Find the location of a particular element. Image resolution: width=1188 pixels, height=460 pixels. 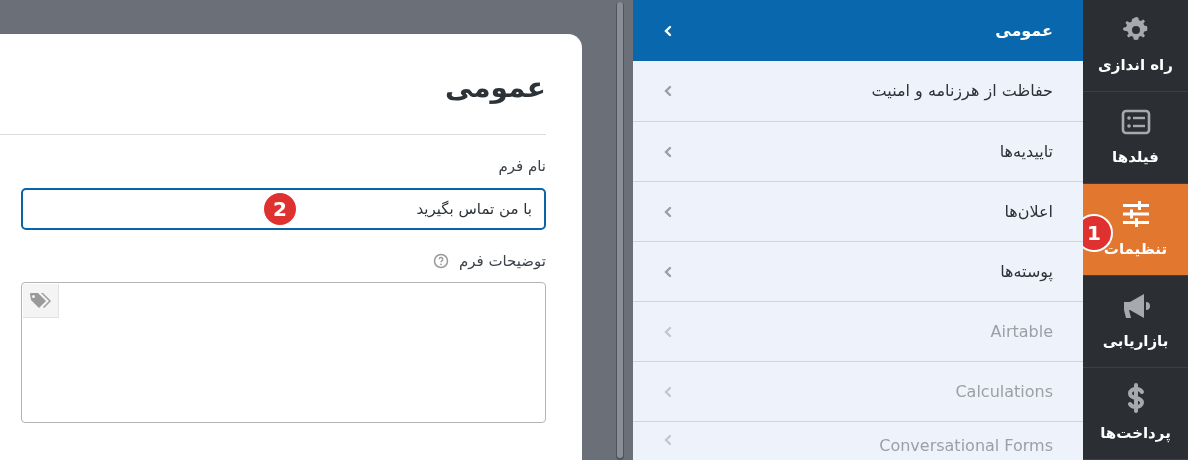

step-badge: 2 is located at coordinates (280, 208).